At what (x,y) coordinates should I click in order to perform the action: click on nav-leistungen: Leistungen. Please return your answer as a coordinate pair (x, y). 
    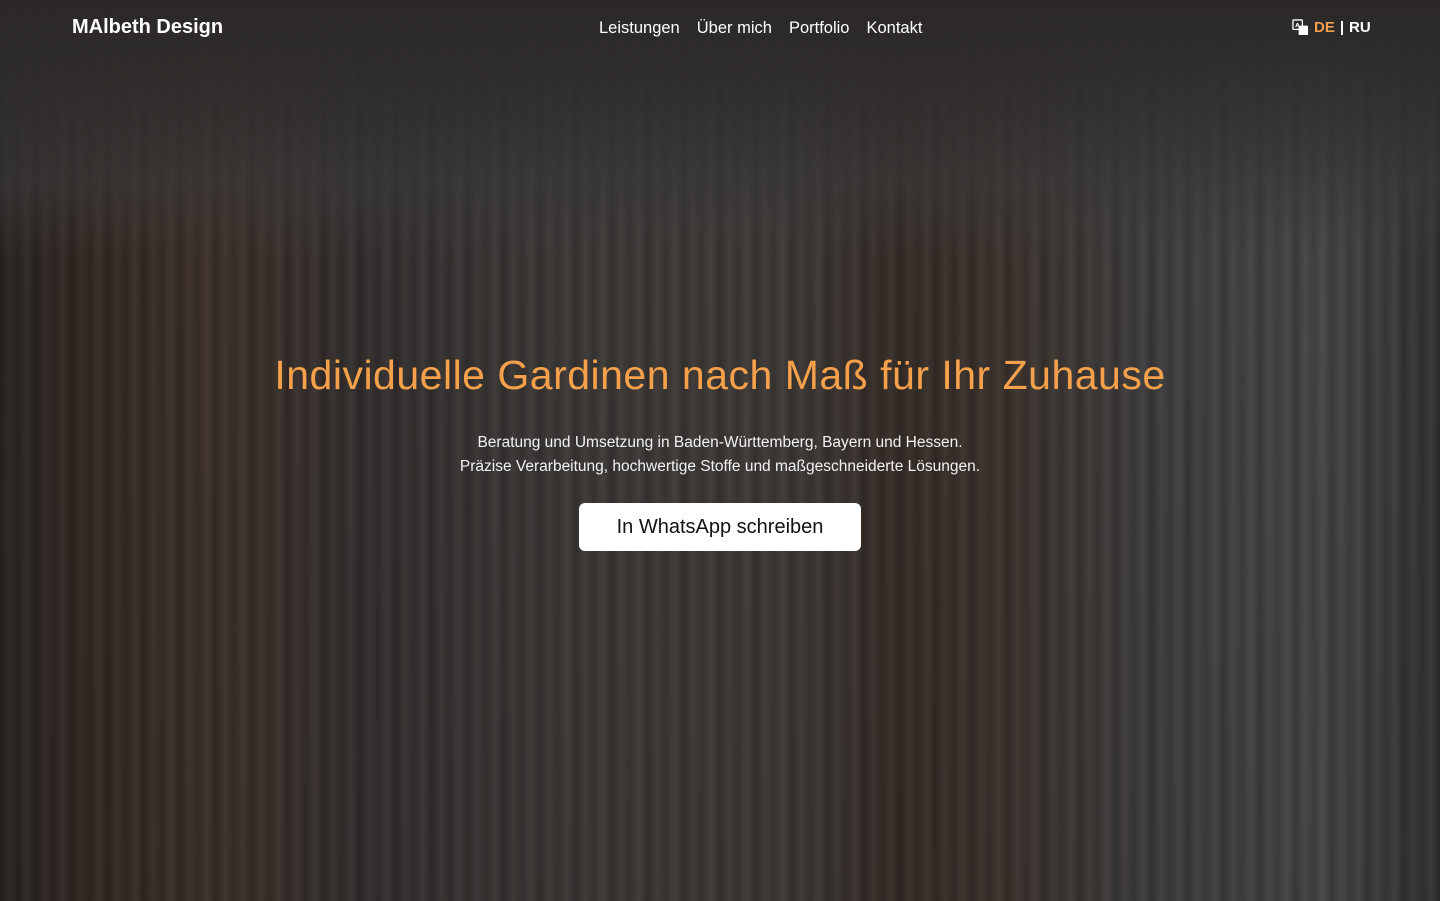
    Looking at the image, I should click on (639, 28).